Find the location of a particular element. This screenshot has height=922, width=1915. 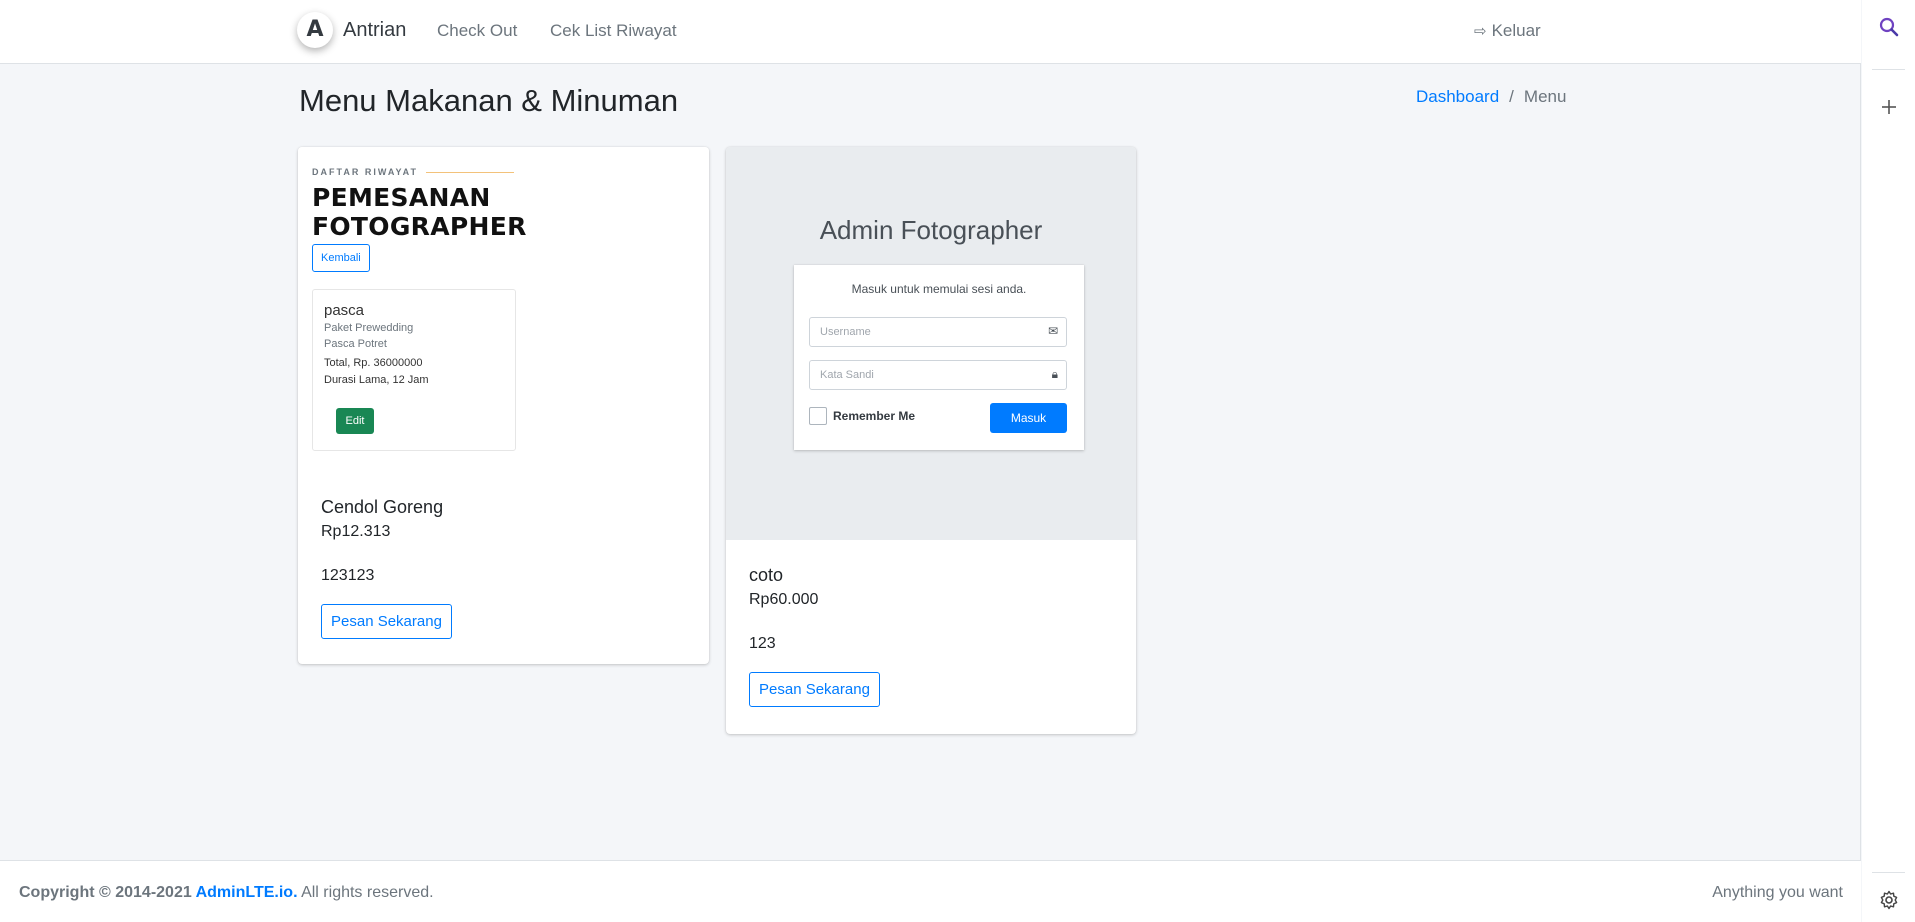

image-username-field: Username ✉ is located at coordinates (938, 332).